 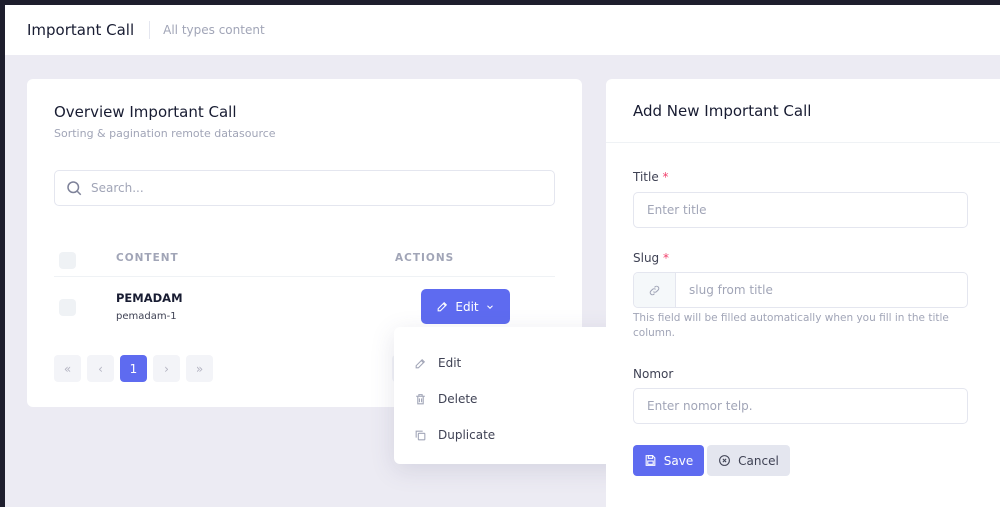 I want to click on edit-button-label: Edit, so click(x=467, y=306).